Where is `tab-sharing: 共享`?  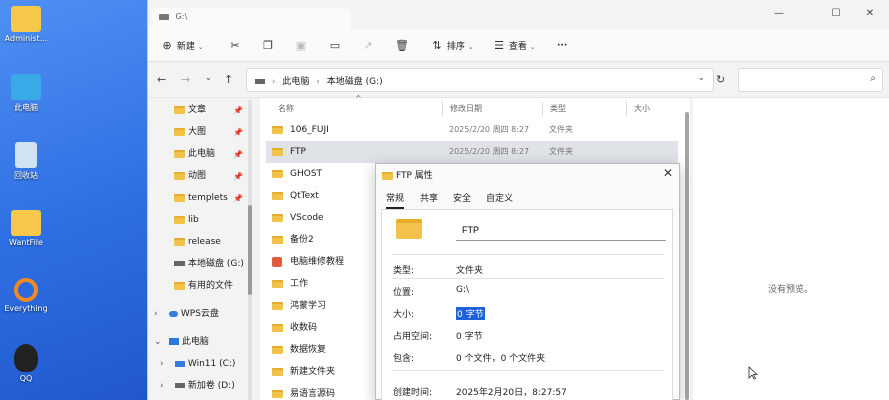 tab-sharing: 共享 is located at coordinates (429, 197).